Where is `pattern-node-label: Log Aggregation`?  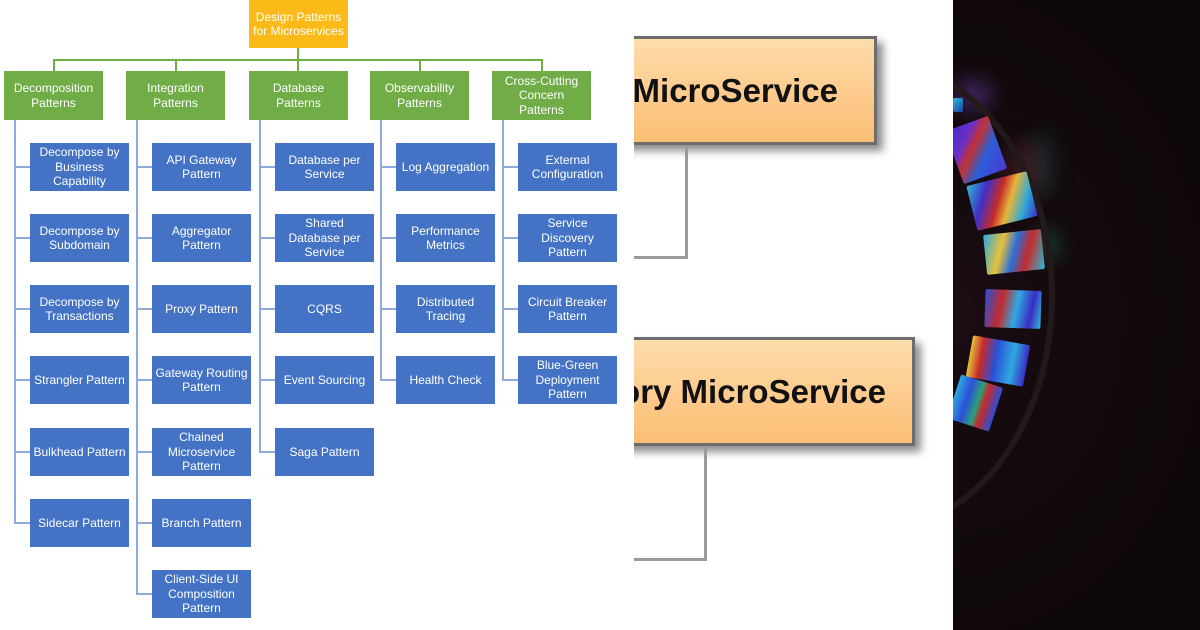 pattern-node-label: Log Aggregation is located at coordinates (445, 166).